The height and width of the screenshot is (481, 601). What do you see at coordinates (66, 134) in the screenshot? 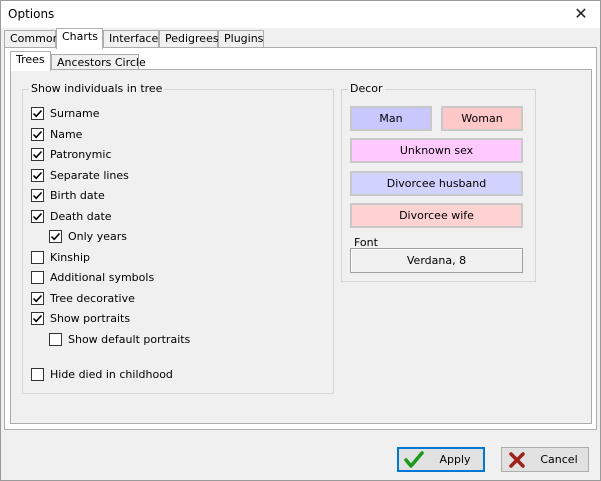
I see `name-label: Name` at bounding box center [66, 134].